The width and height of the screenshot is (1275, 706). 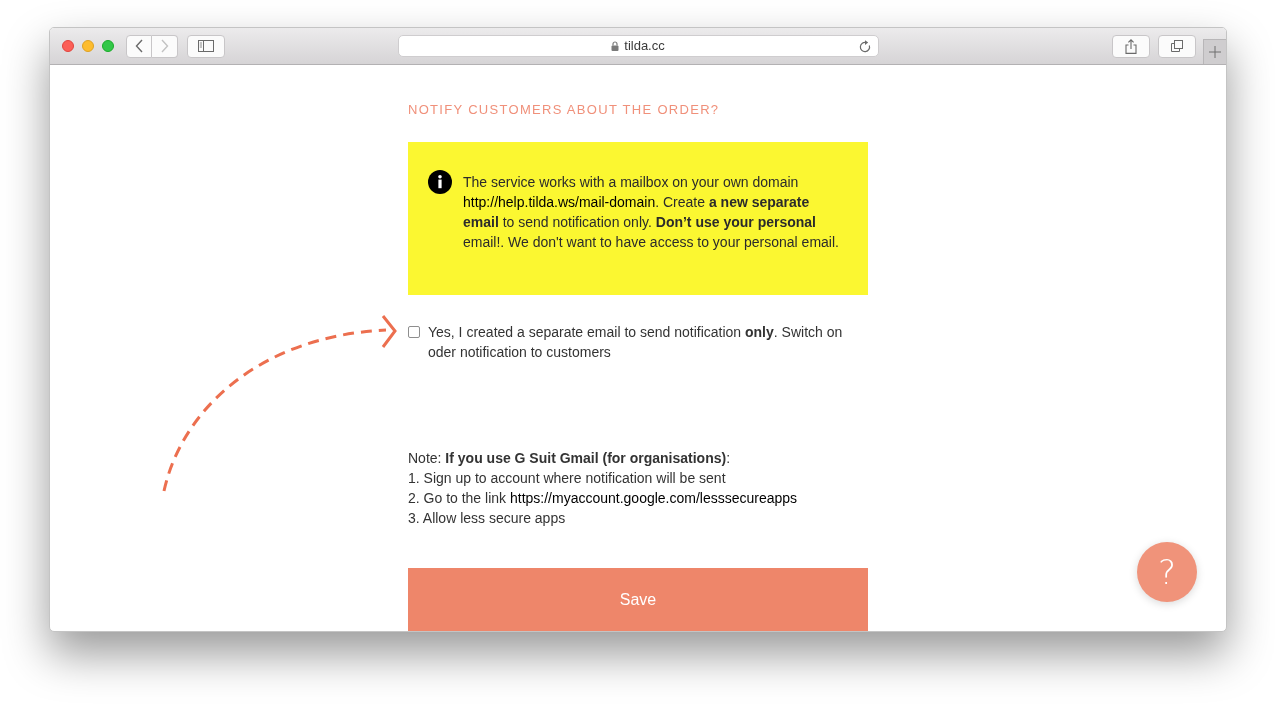 What do you see at coordinates (651, 212) in the screenshot?
I see `notice-text: The service works with a mailbox on your own domain http://help.tilda.ws/mail-domain. Create a new separate email to send notification only. Don’t use your personal email!. We don't want to have access to your personal email.` at bounding box center [651, 212].